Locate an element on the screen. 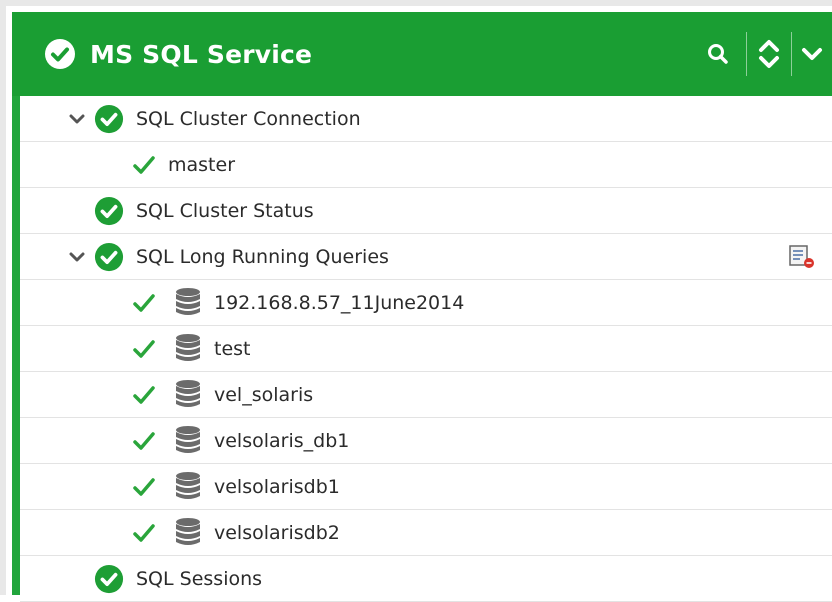 The image size is (832, 602). tree-node-label: master is located at coordinates (202, 164).